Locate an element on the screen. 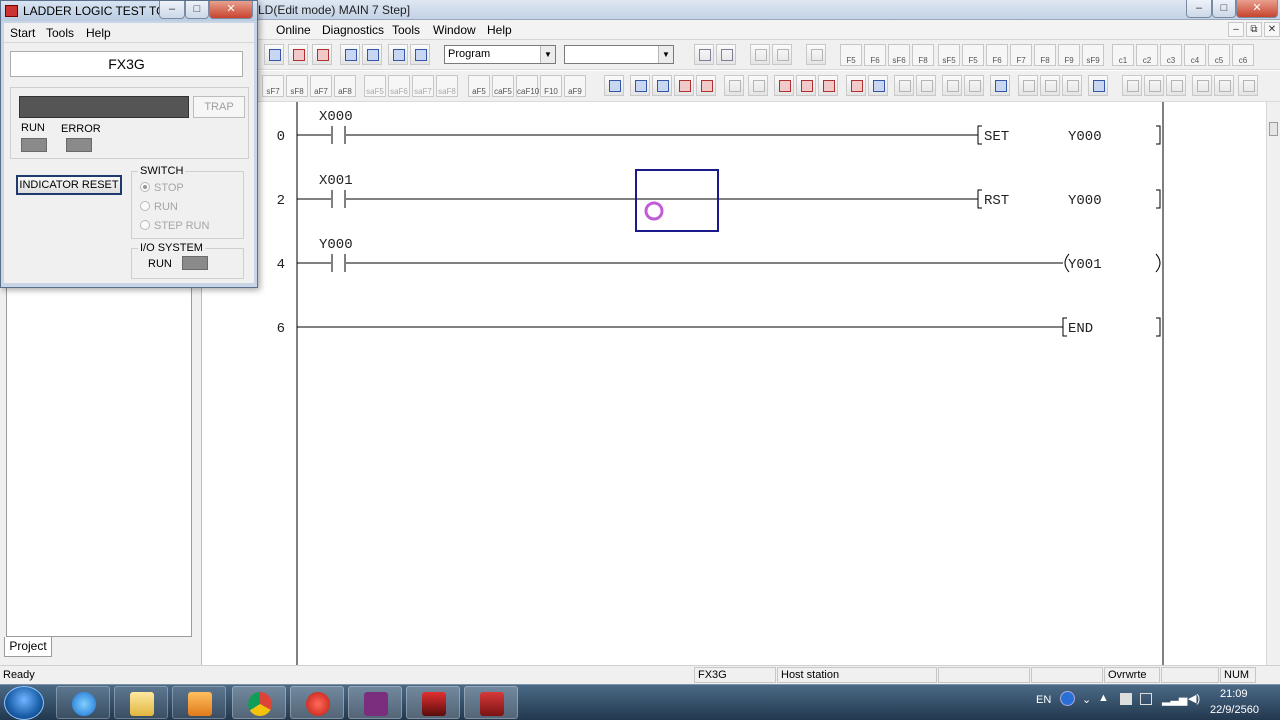 The width and height of the screenshot is (1280, 721). fkey-saf5: saF5 is located at coordinates (375, 86).